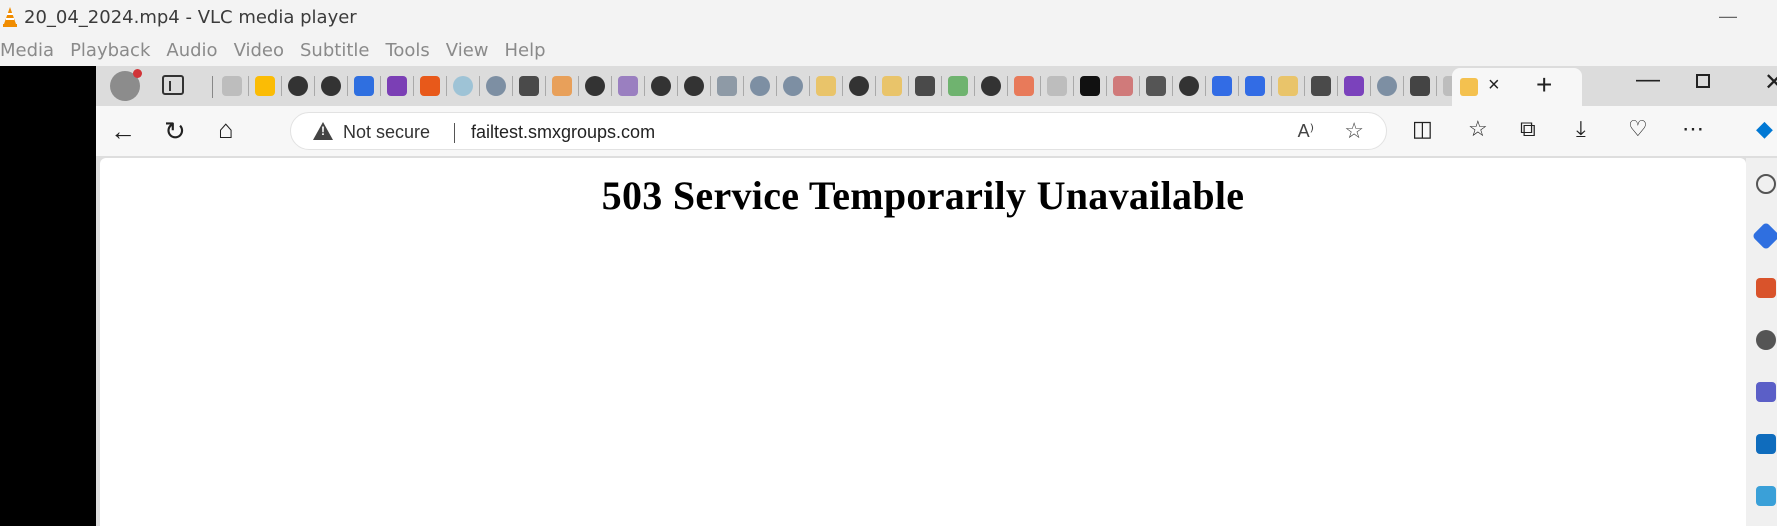  Describe the element at coordinates (1354, 131) in the screenshot. I see `favorite-star-icon: ☆` at that location.